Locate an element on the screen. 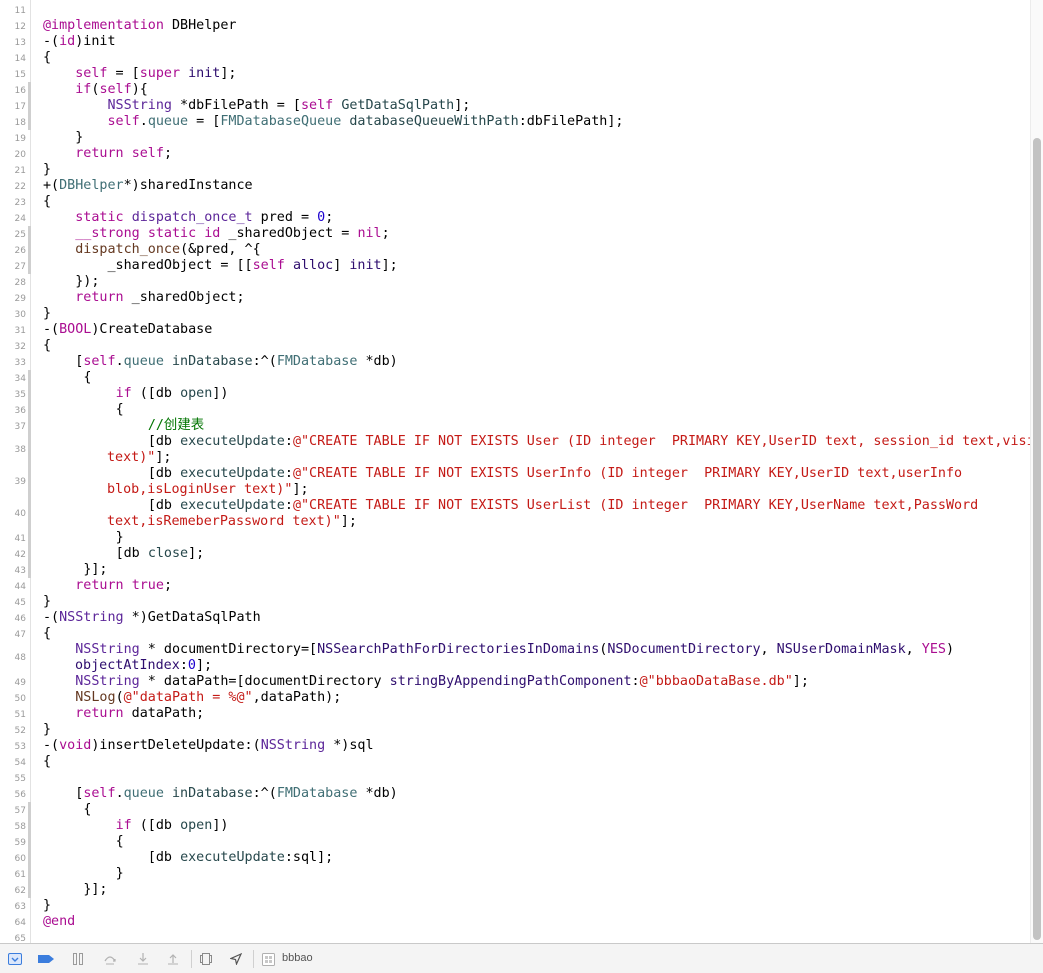  code-text: return true; is located at coordinates (535, 586).